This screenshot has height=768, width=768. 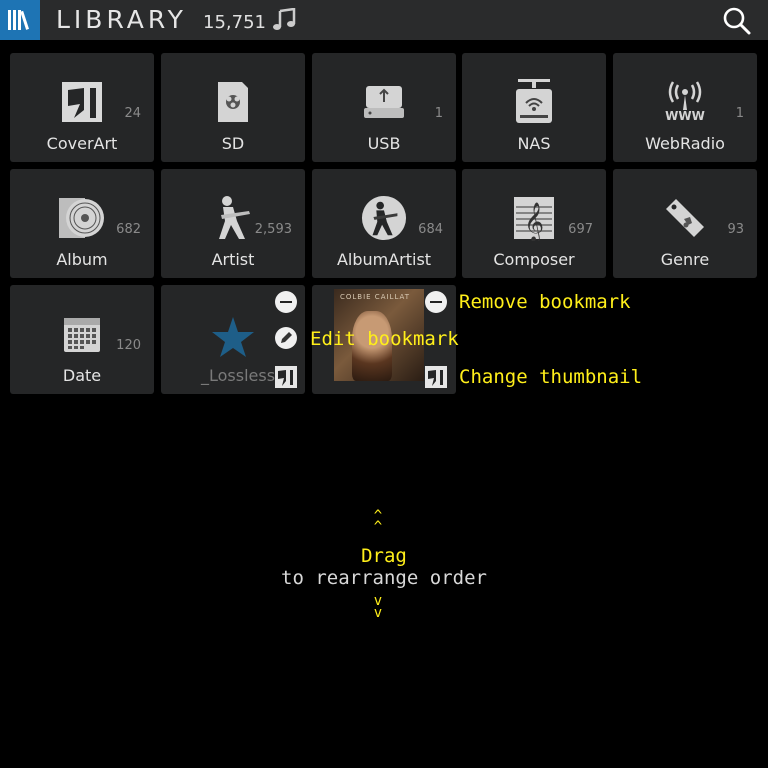 What do you see at coordinates (132, 113) in the screenshot?
I see `tile-count: 24` at bounding box center [132, 113].